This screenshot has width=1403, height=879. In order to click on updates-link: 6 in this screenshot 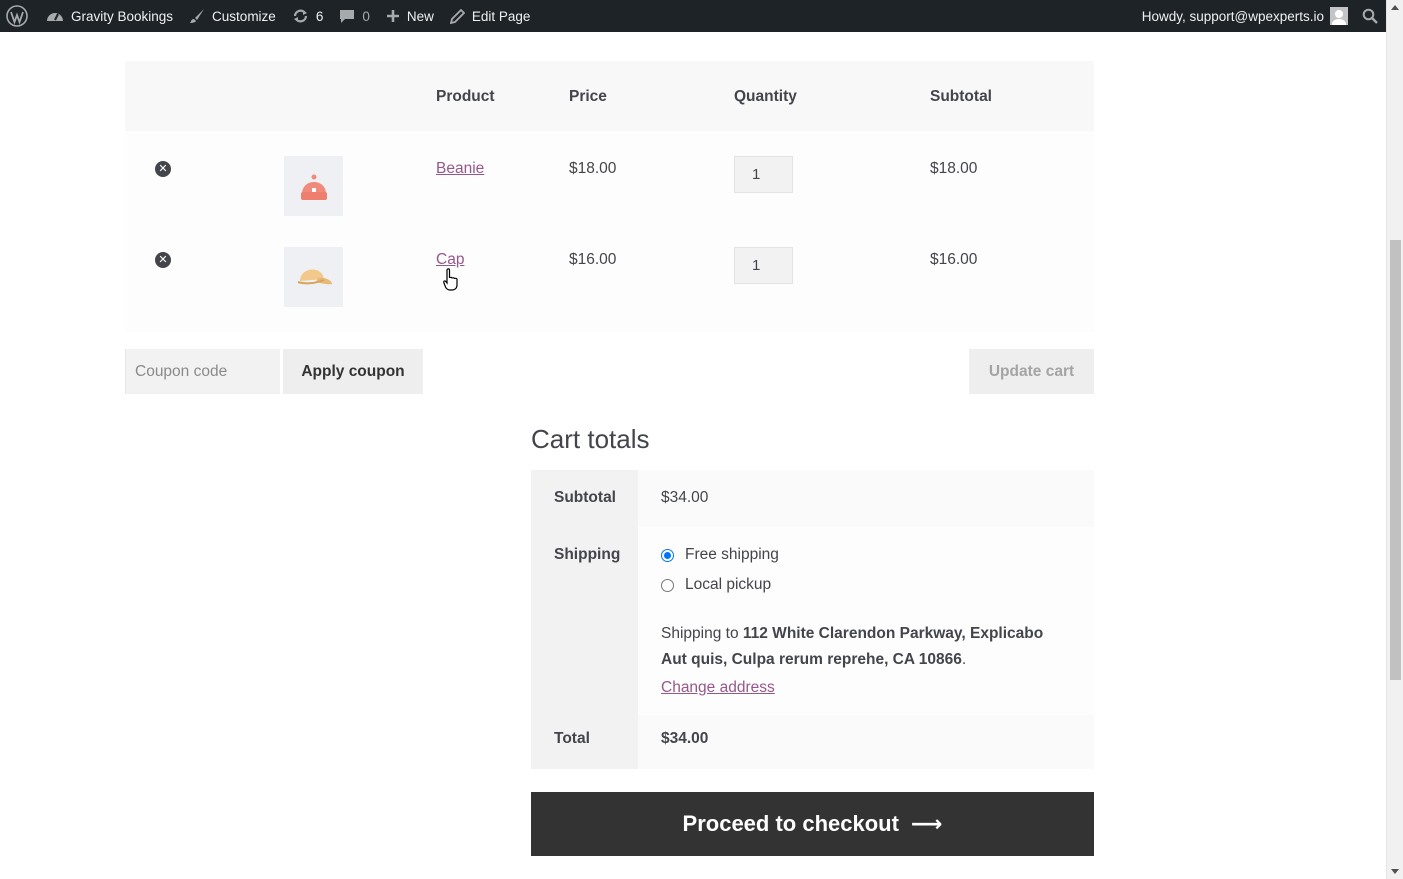, I will do `click(308, 16)`.